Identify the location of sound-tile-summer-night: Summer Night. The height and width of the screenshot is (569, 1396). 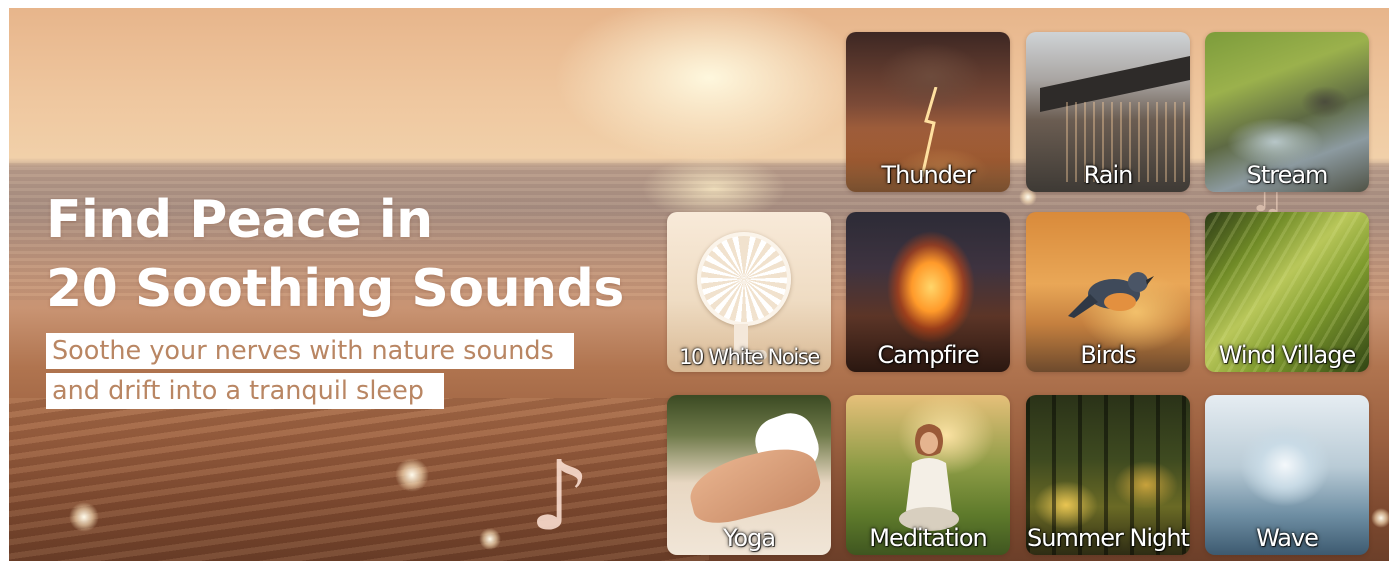
(1108, 475).